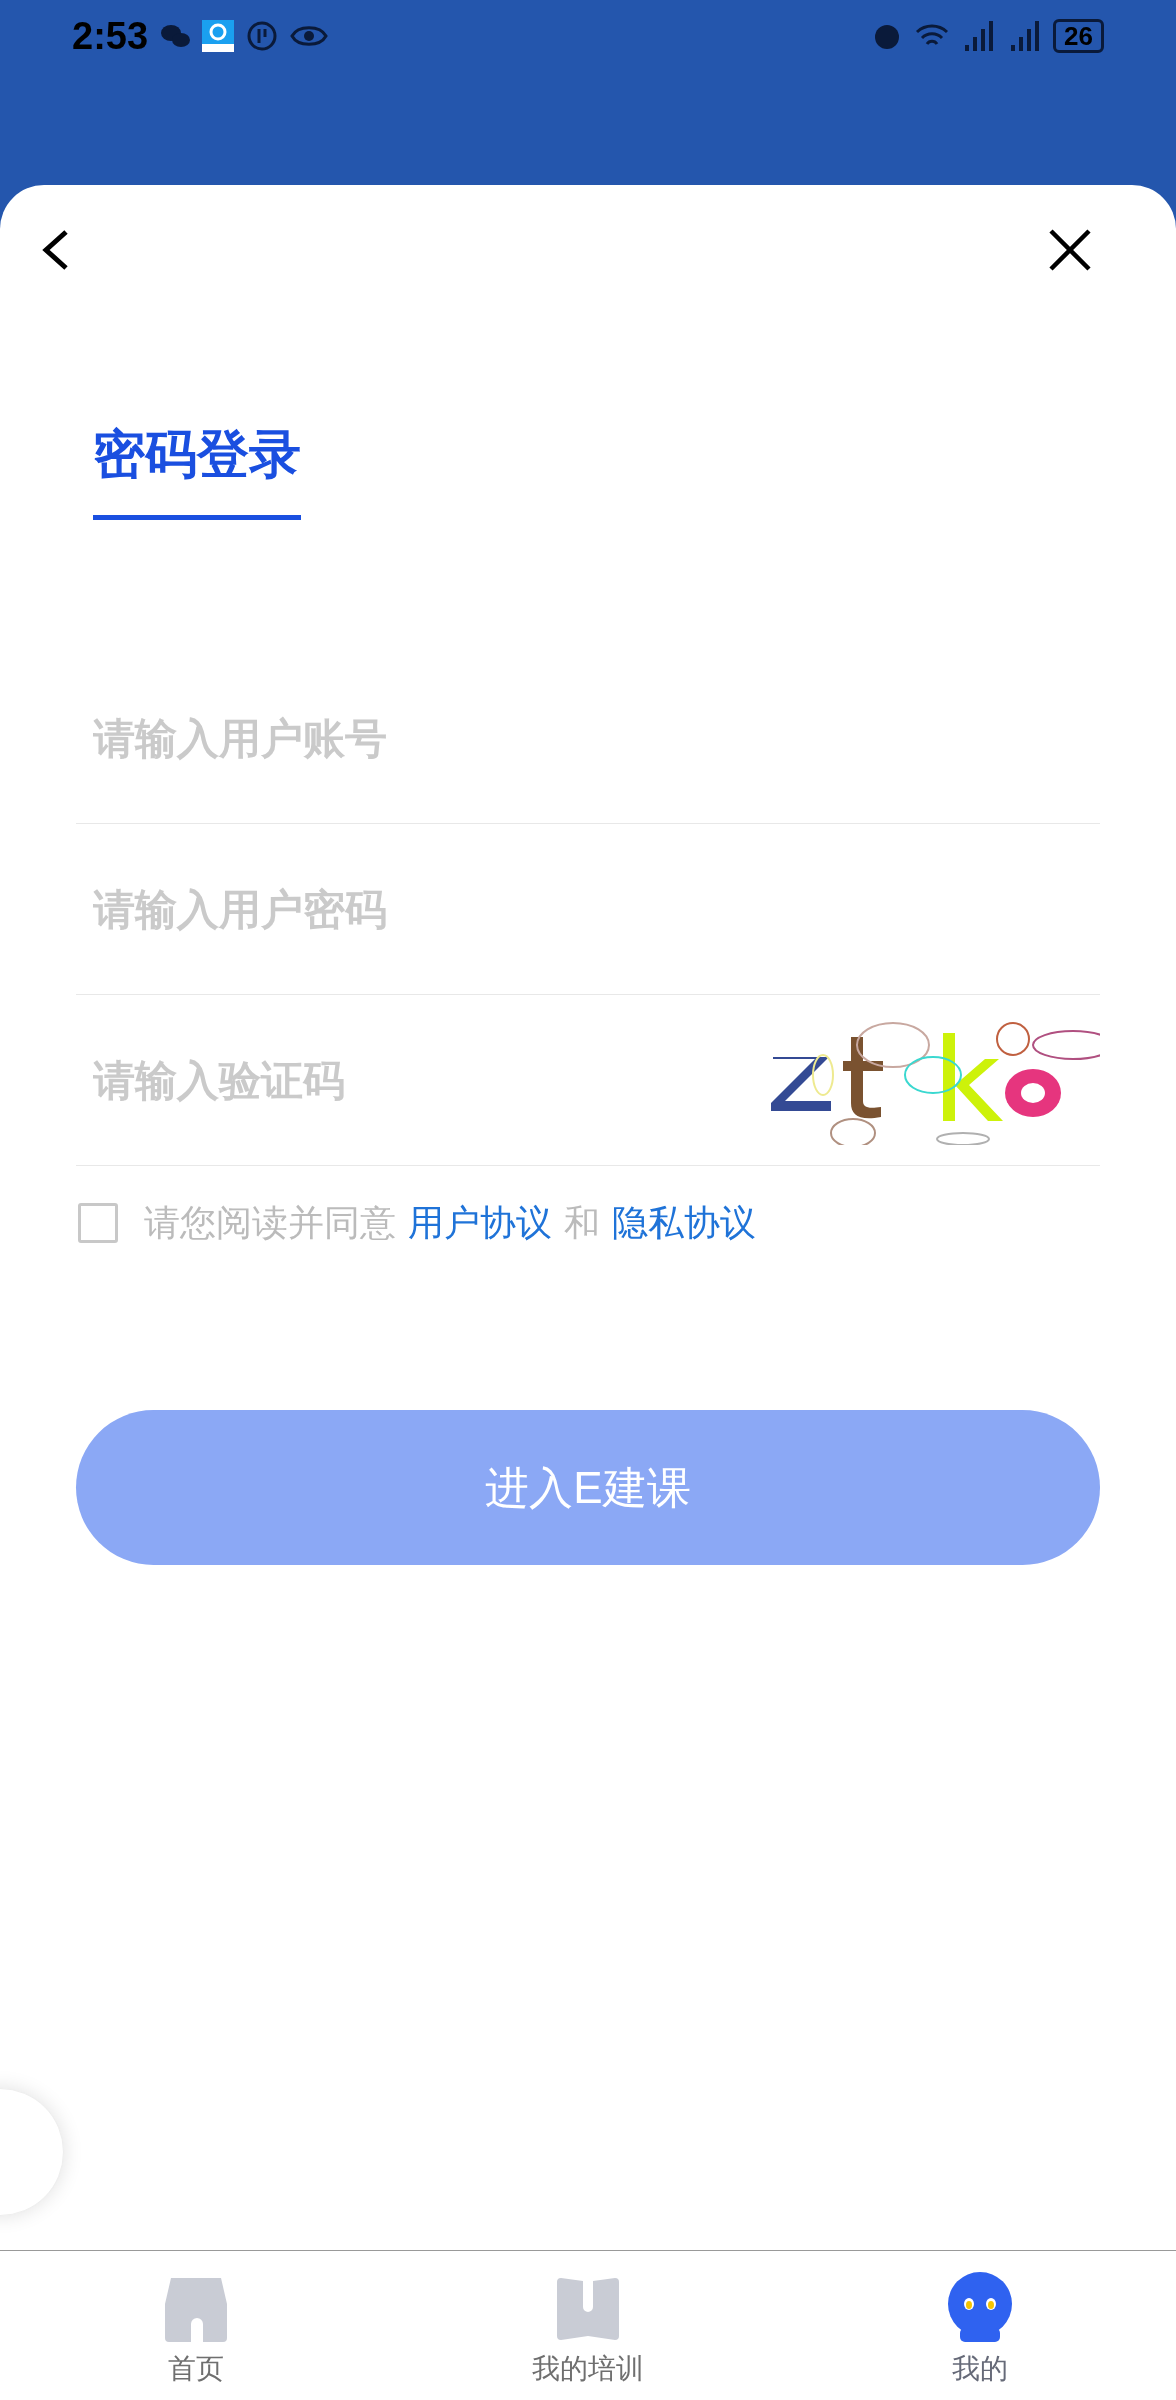 This screenshot has width=1176, height=2400. I want to click on privacy-policy-link: 隐私协议, so click(684, 1223).